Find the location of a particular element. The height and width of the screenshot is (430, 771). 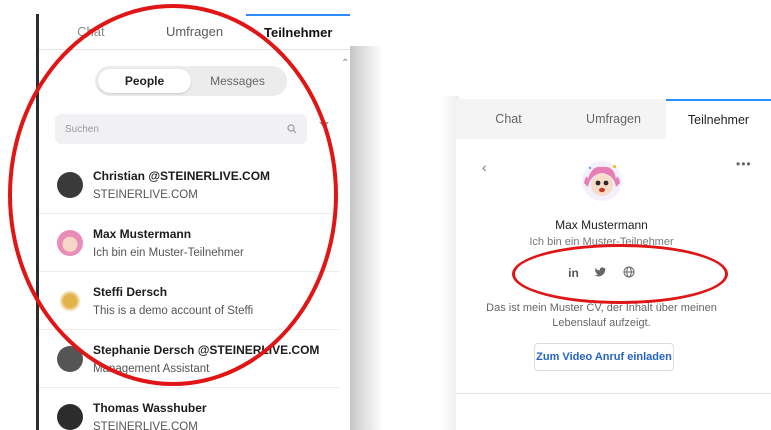

tab-teilnehmer: Teilnehmer is located at coordinates (718, 119).